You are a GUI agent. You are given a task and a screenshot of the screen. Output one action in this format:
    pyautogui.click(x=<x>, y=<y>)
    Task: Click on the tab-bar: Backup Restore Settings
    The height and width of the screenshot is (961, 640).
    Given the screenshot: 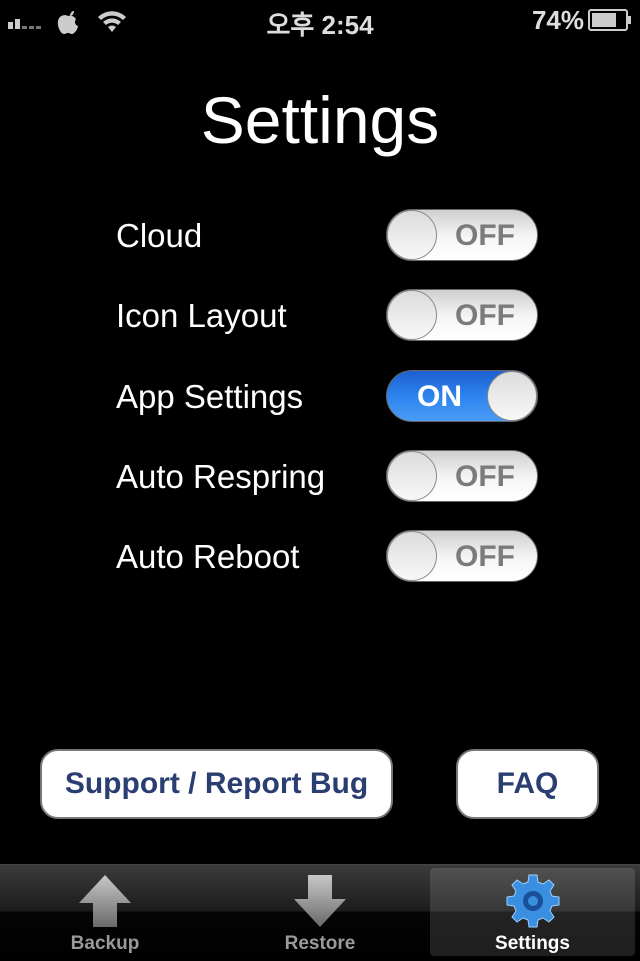 What is the action you would take?
    pyautogui.click(x=320, y=912)
    